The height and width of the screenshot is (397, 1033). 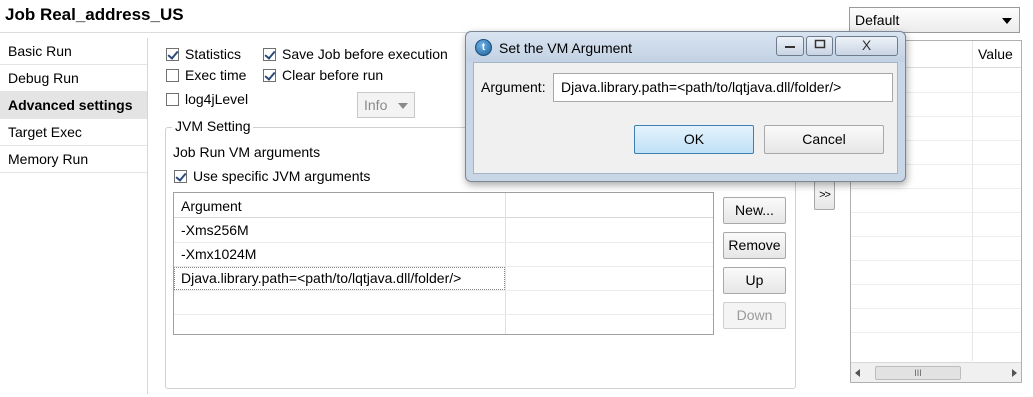 I want to click on statistics-checkbox, so click(x=172, y=54).